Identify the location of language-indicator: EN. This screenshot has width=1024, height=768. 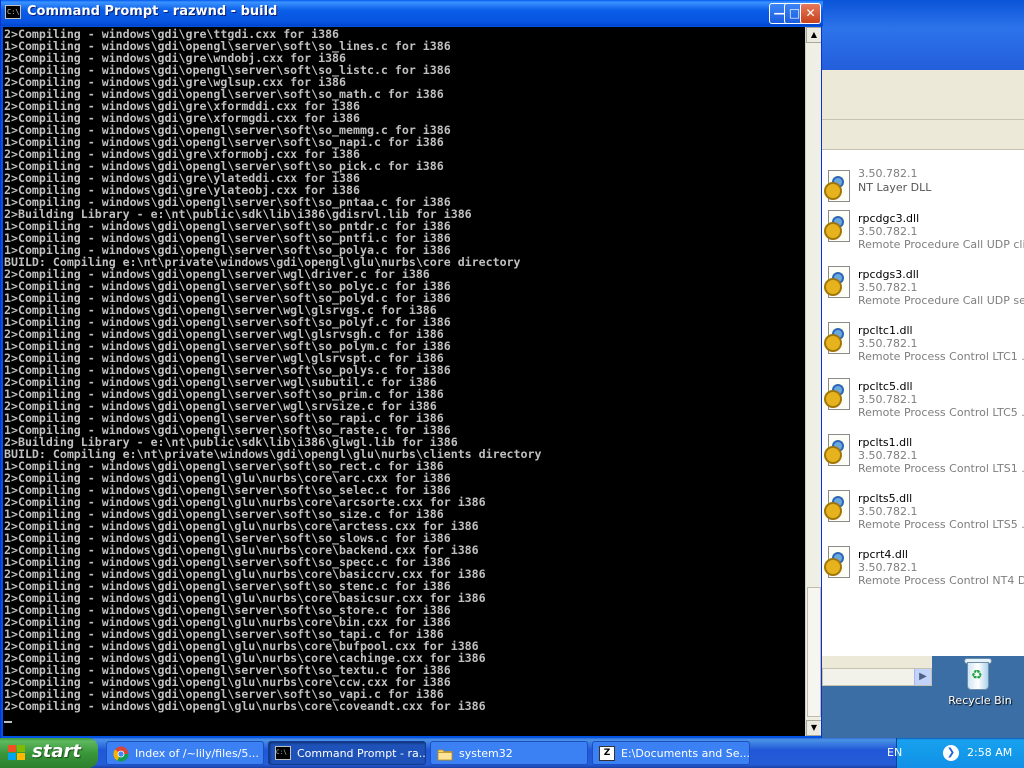
(894, 752).